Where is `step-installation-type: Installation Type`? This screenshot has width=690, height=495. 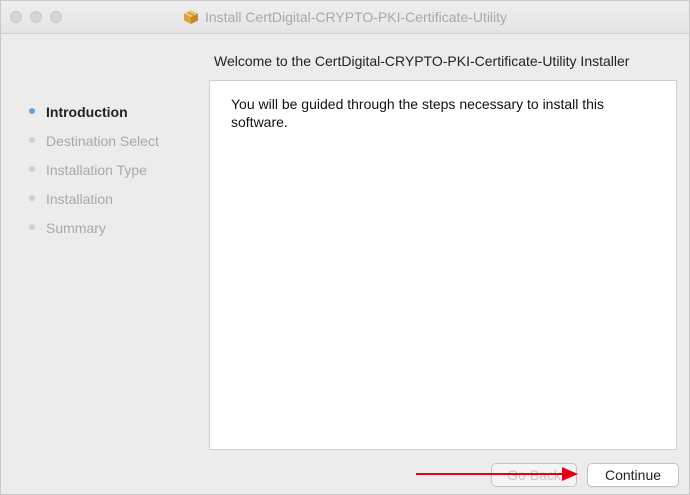 step-installation-type: Installation Type is located at coordinates (103, 169).